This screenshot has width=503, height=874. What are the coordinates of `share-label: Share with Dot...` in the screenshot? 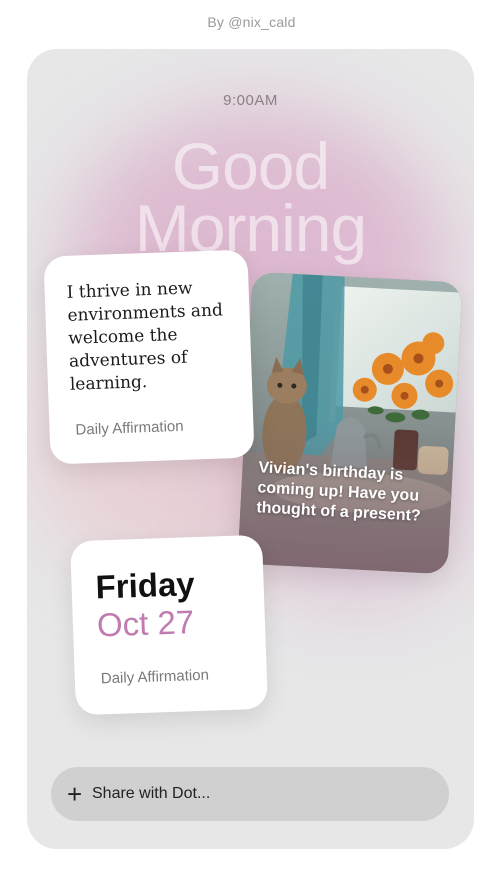 It's located at (151, 793).